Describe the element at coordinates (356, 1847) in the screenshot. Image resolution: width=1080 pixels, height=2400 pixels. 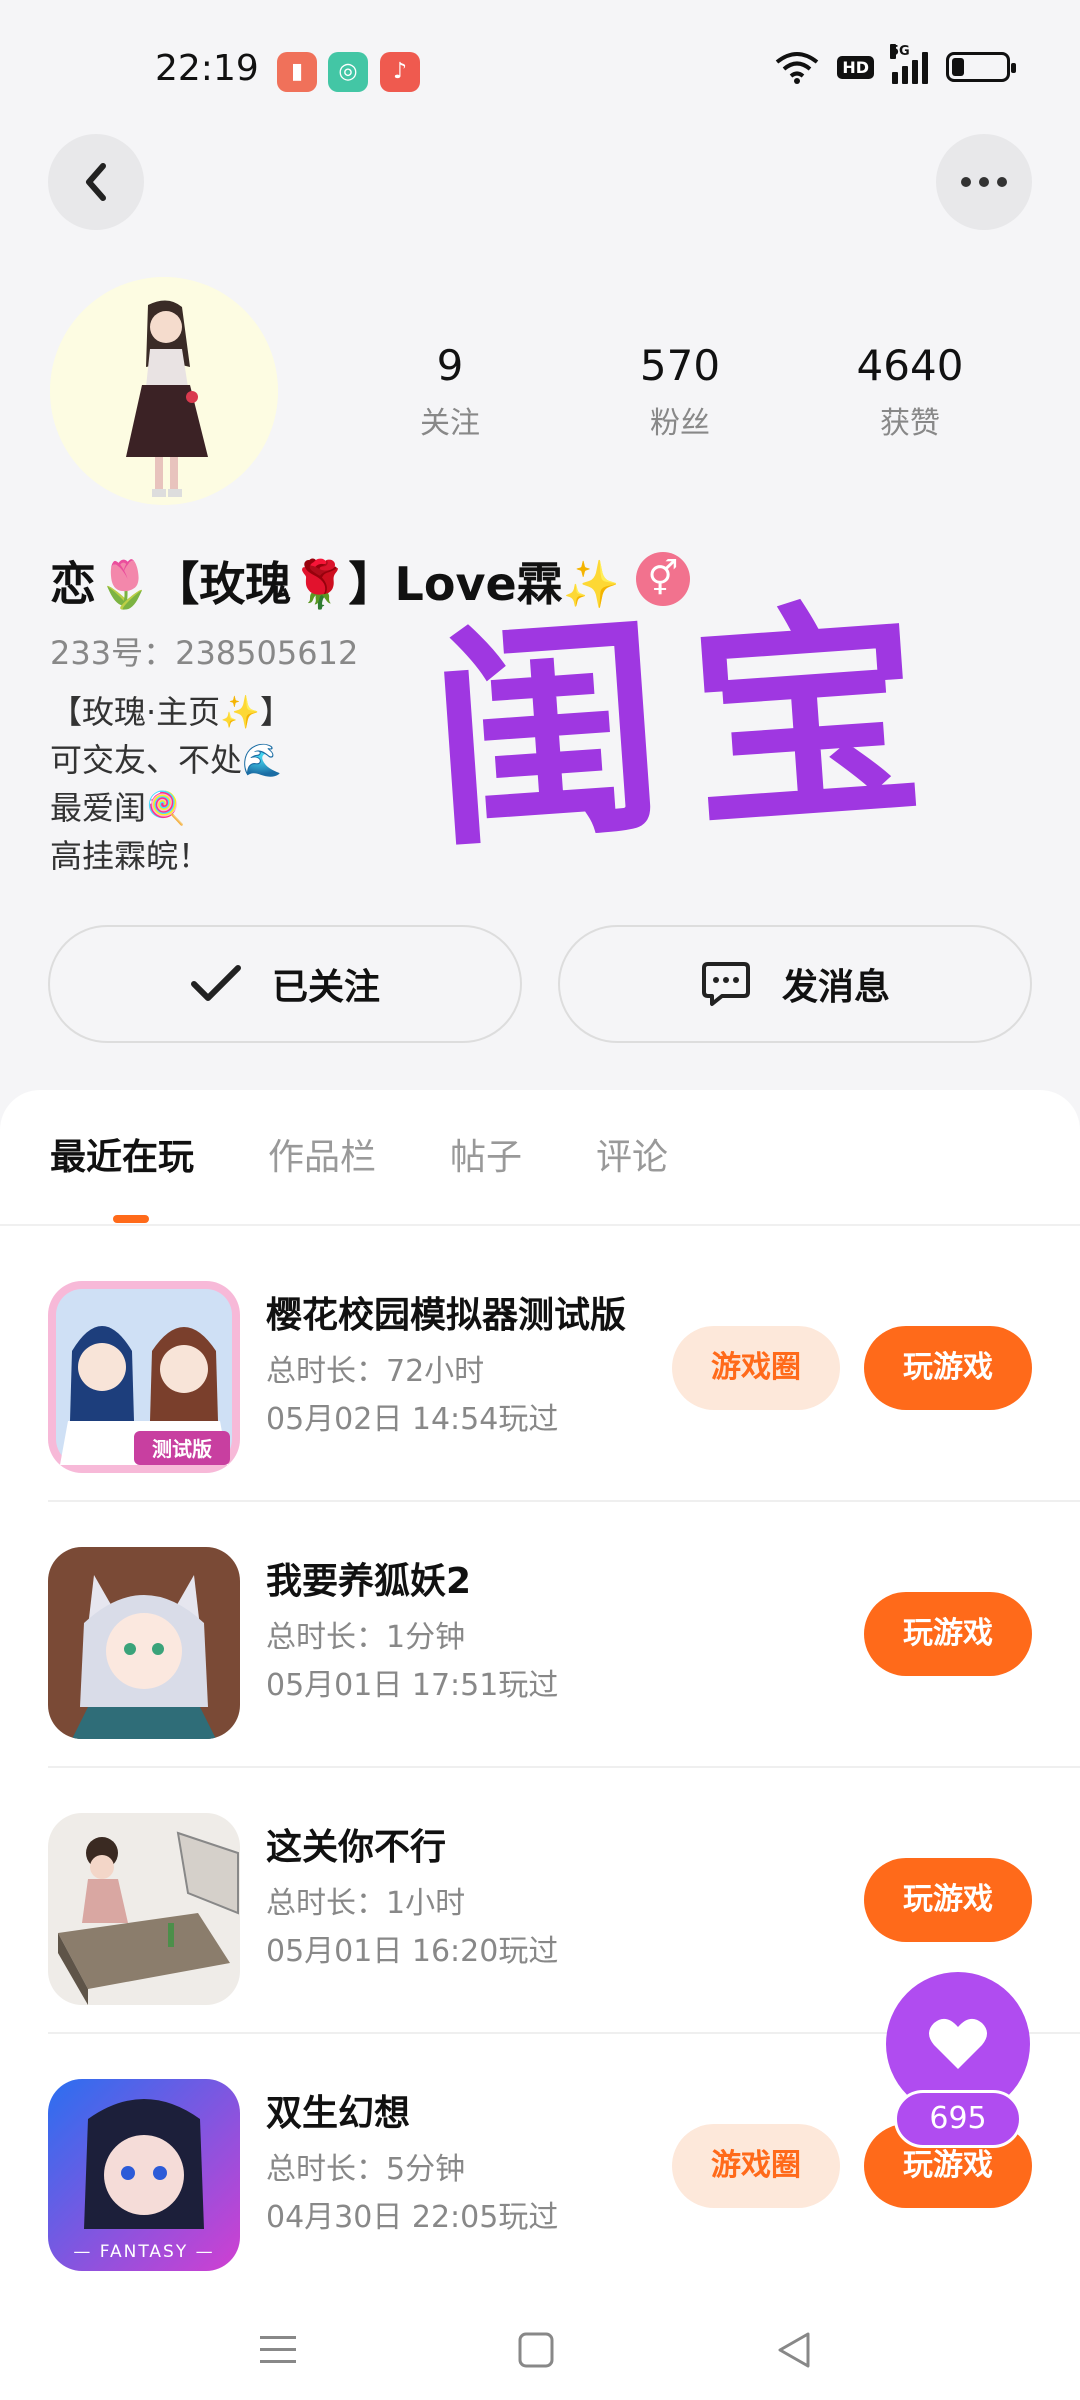
I see `game-title: 这关你不行` at that location.